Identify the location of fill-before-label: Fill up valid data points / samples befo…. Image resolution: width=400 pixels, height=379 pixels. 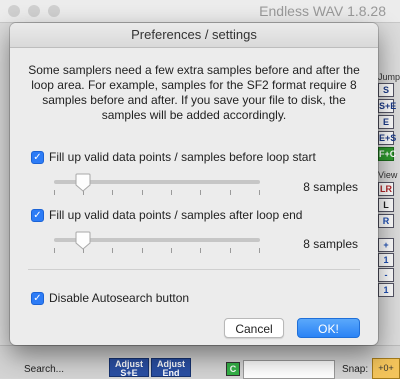
(182, 157).